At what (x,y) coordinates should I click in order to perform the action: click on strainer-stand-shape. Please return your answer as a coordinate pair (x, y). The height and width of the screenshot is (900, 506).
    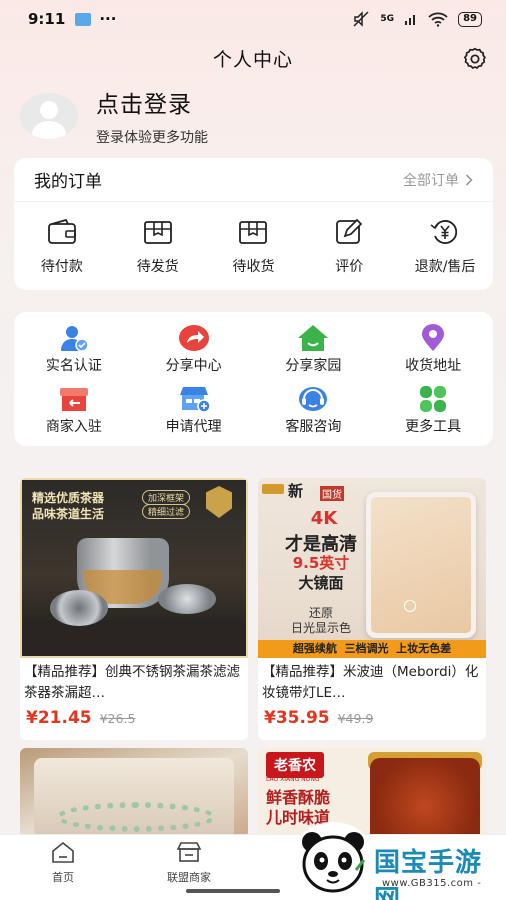
    Looking at the image, I should click on (187, 599).